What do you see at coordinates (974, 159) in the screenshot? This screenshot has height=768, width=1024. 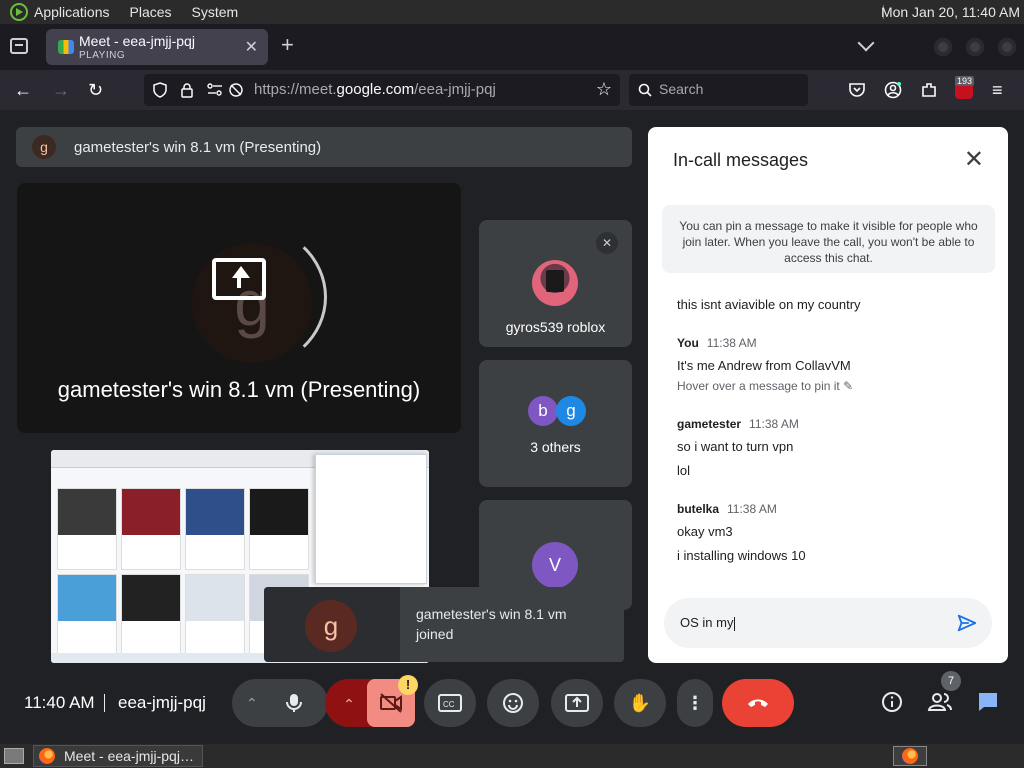 I see `close-icon: ✕` at bounding box center [974, 159].